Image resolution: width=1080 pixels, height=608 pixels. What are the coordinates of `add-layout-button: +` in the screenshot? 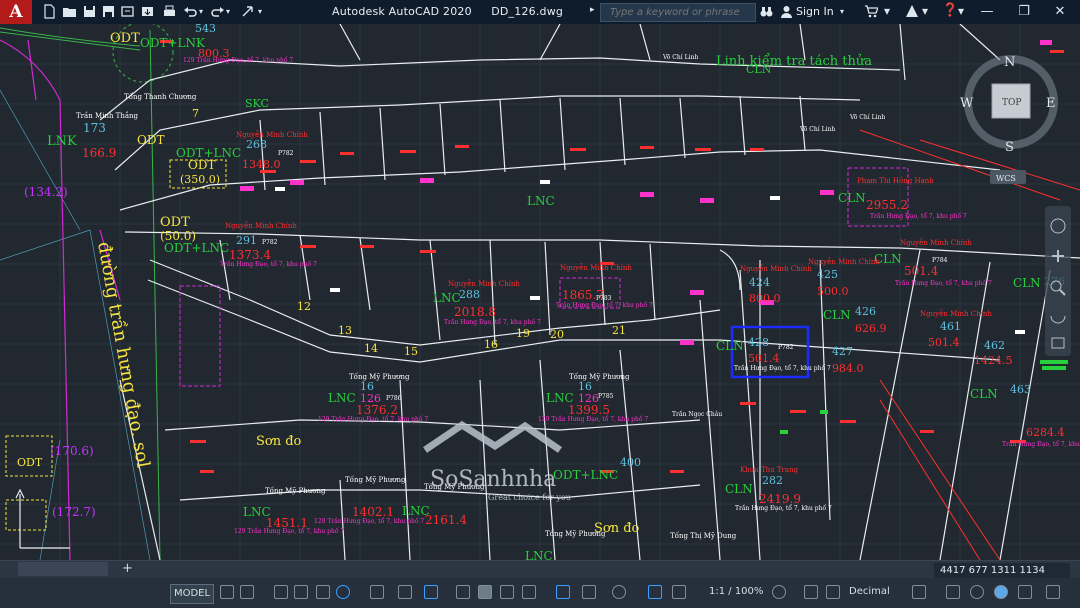 It's located at (127, 568).